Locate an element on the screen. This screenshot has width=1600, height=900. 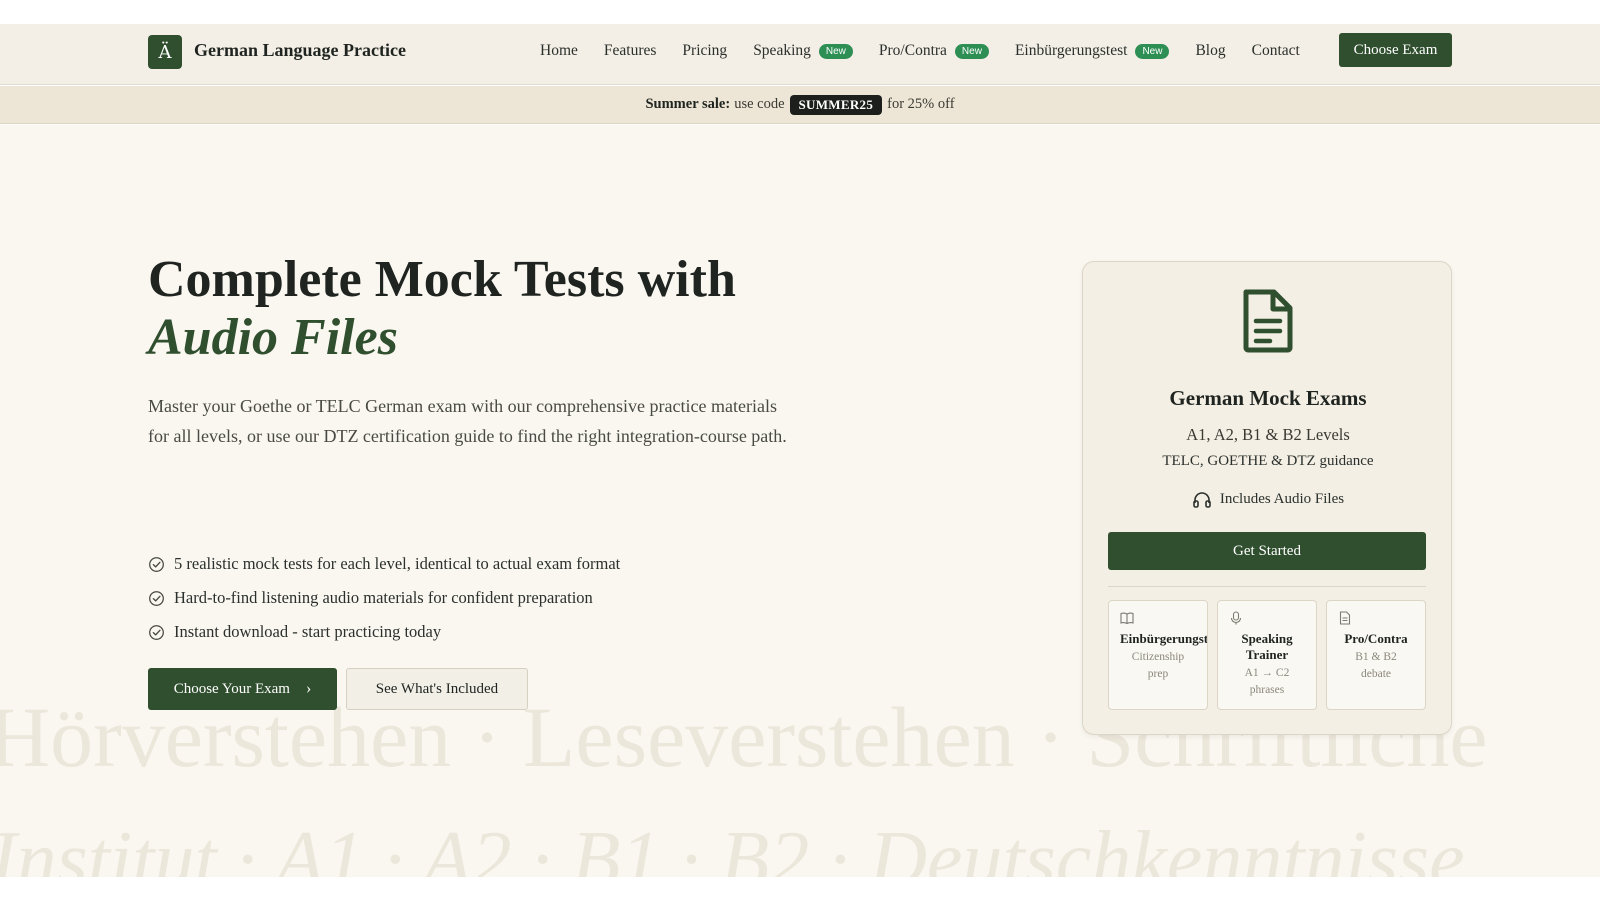
nav-link-home: Home is located at coordinates (559, 51).